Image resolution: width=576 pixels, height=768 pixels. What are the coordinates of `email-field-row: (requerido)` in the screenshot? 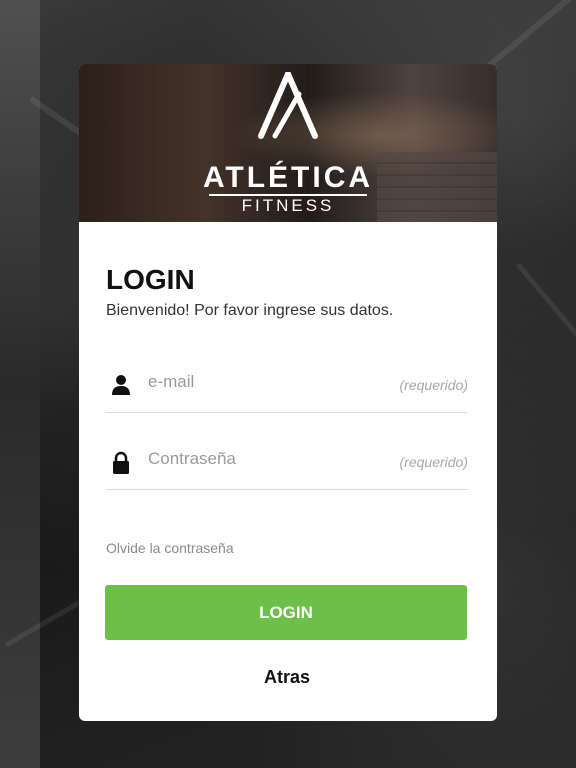 It's located at (287, 387).